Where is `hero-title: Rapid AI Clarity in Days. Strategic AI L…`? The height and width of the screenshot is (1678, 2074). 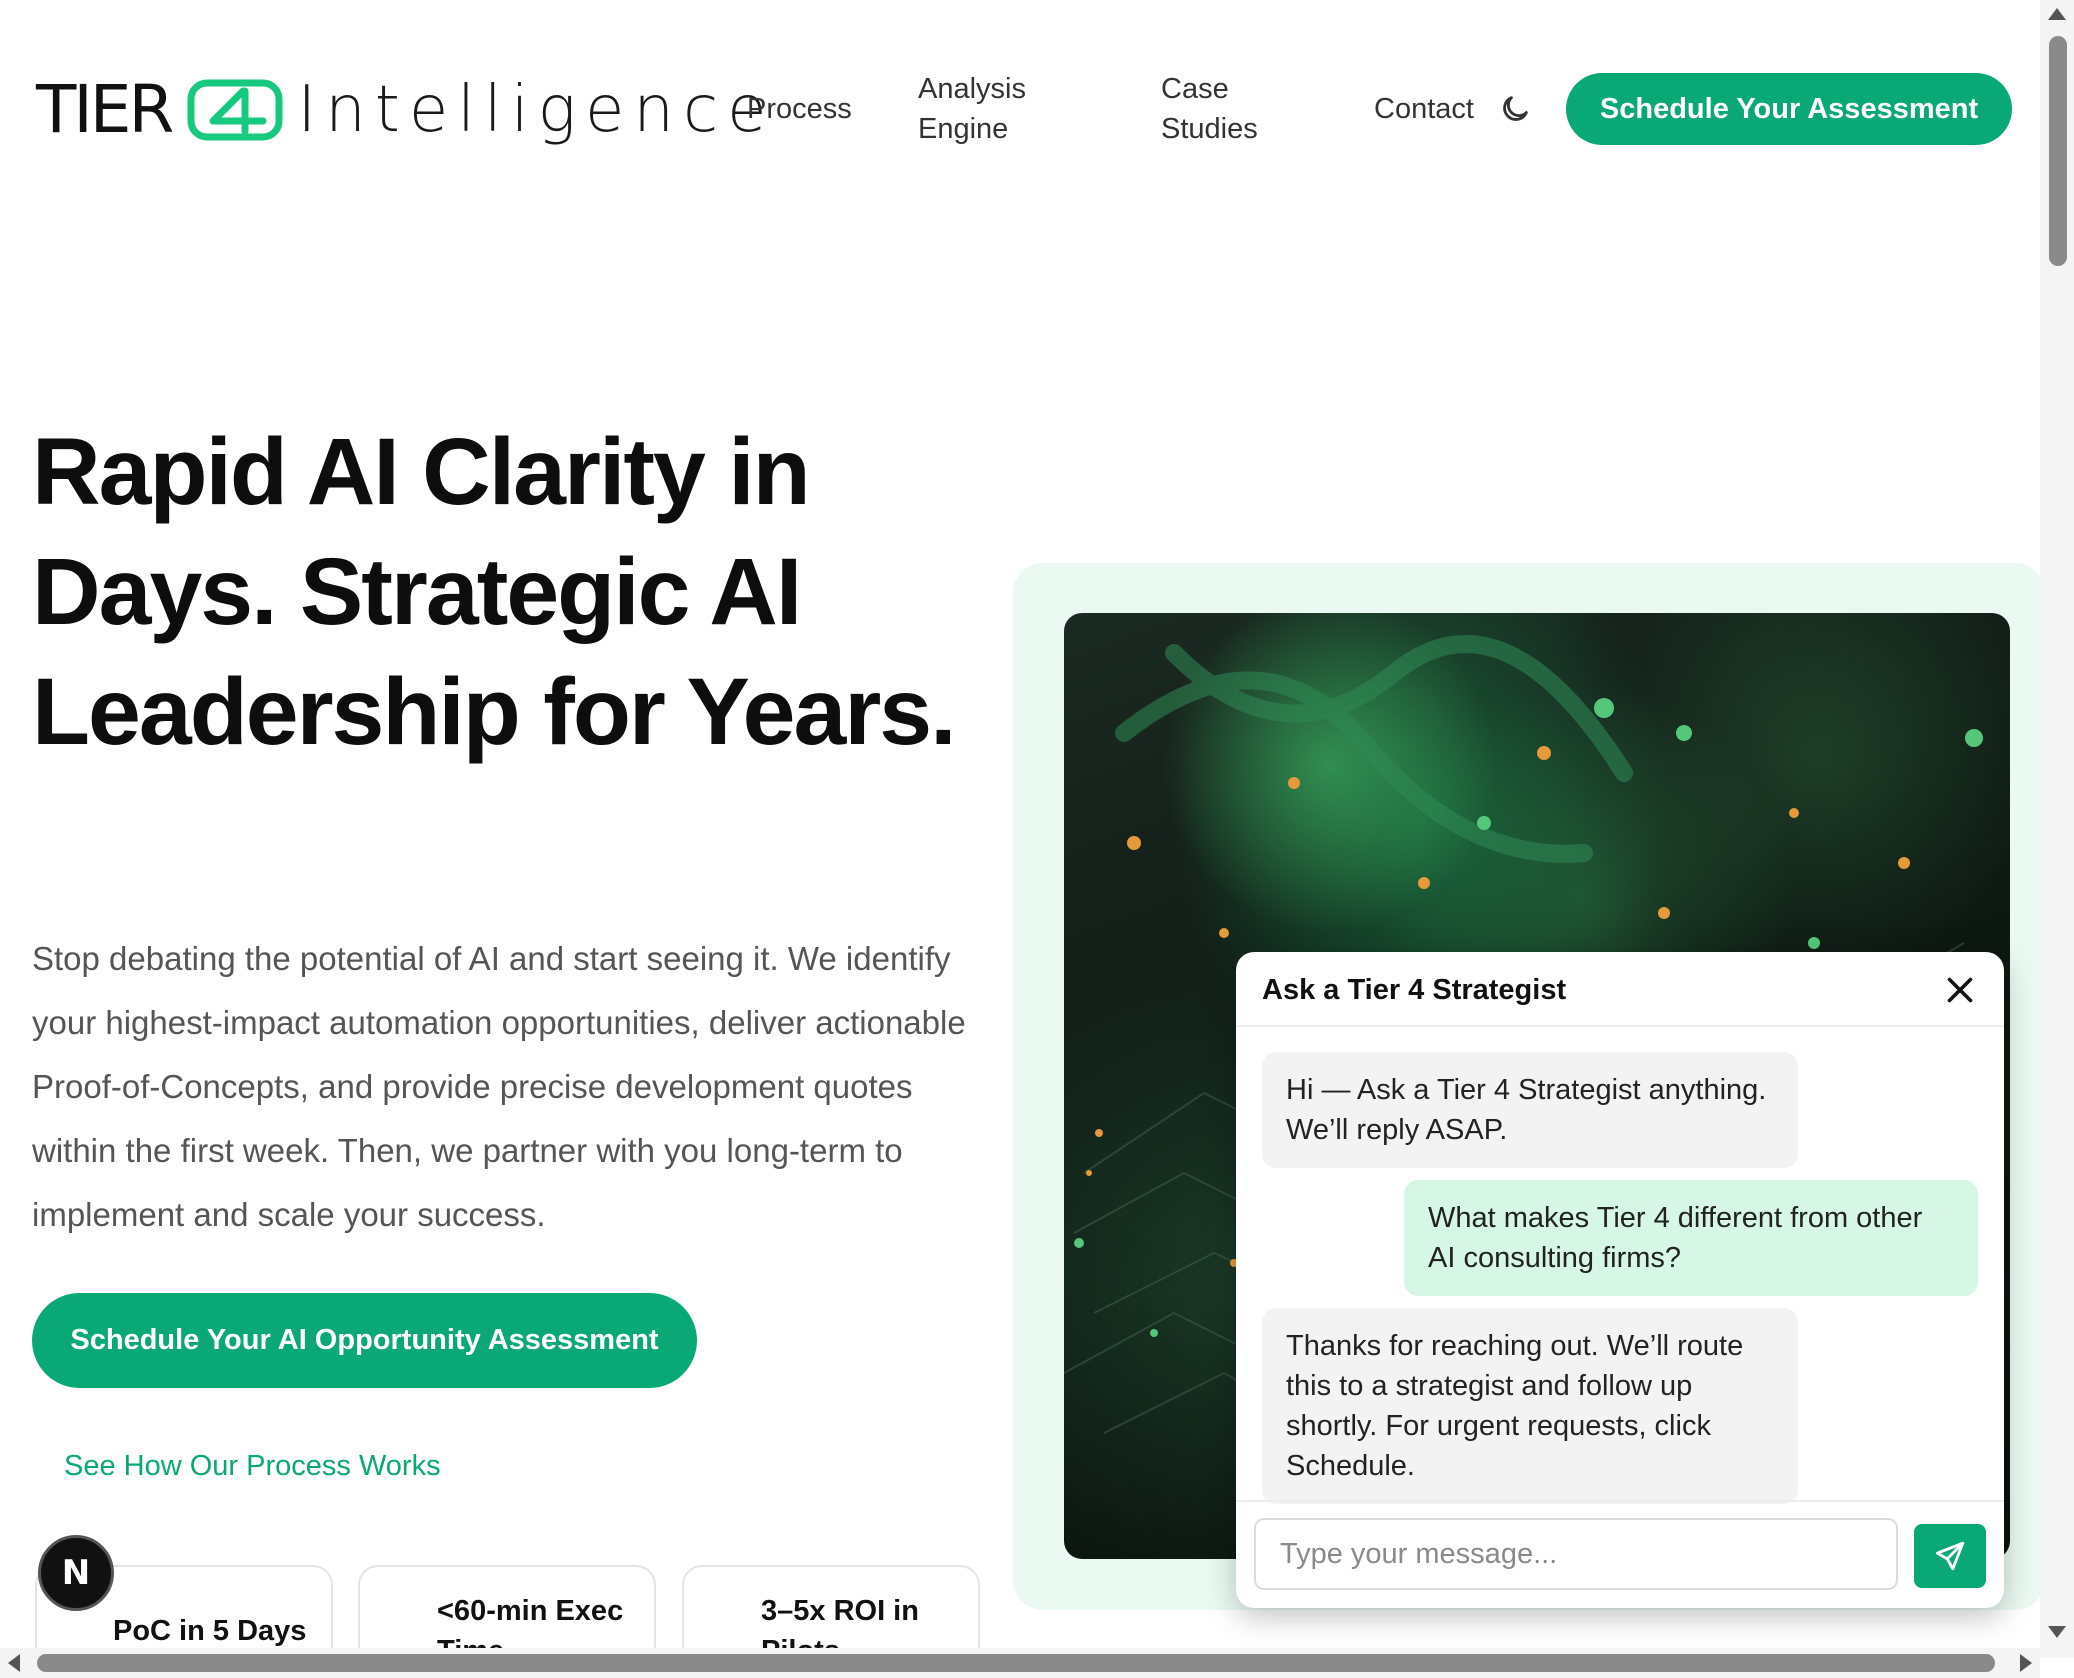 hero-title: Rapid AI Clarity in Days. Strategic AI L… is located at coordinates (494, 592).